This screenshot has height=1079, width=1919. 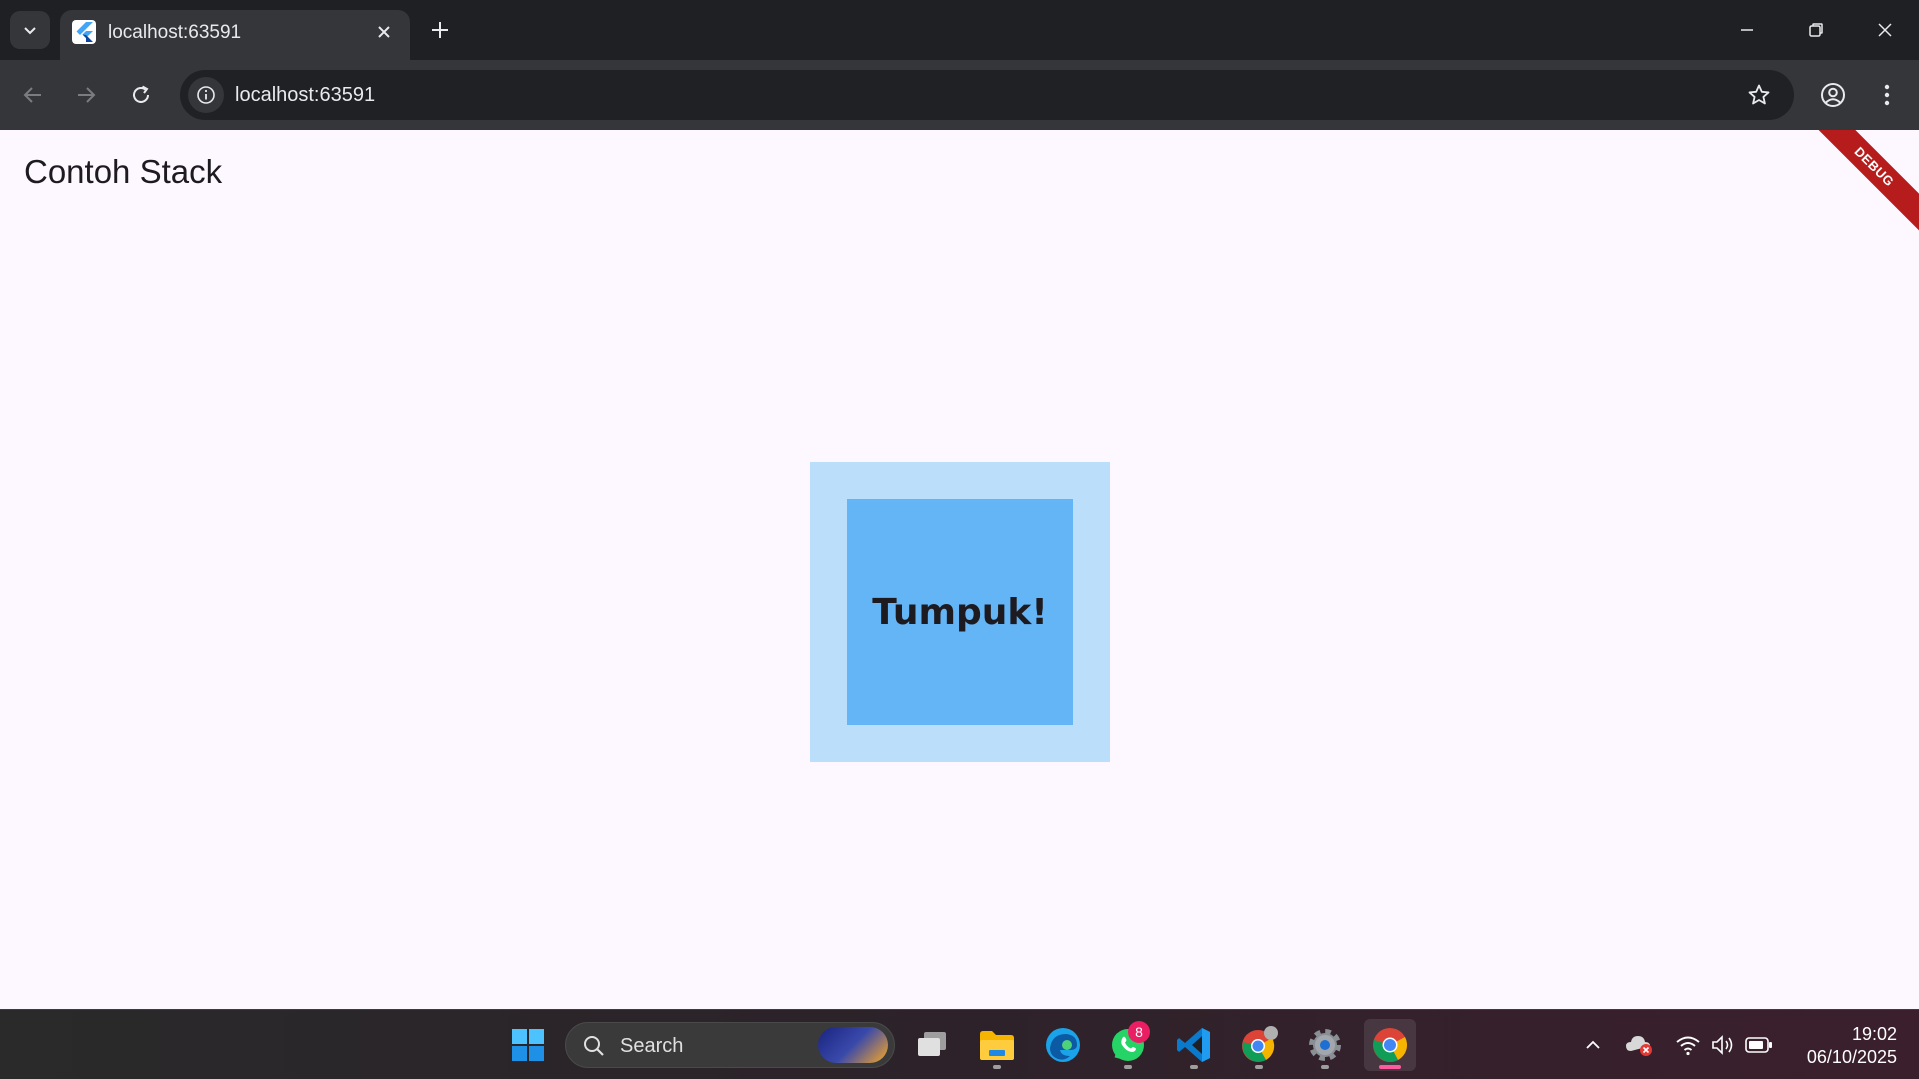 I want to click on minimize-button, so click(x=1747, y=30).